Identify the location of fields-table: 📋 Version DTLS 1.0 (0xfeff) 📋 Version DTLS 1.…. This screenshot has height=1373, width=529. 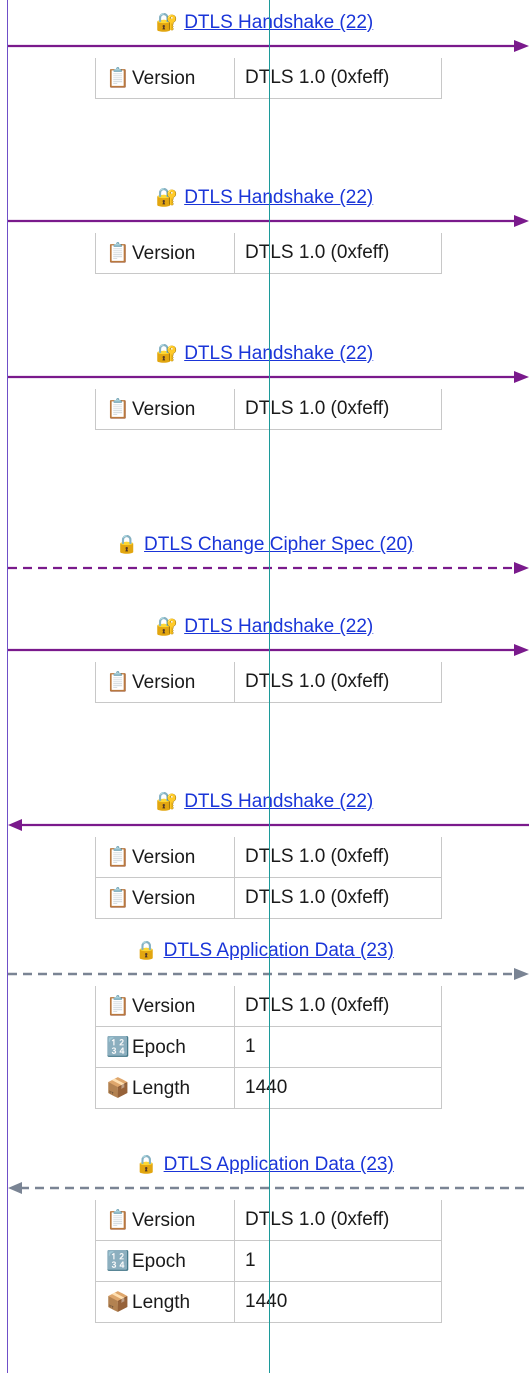
(268, 878).